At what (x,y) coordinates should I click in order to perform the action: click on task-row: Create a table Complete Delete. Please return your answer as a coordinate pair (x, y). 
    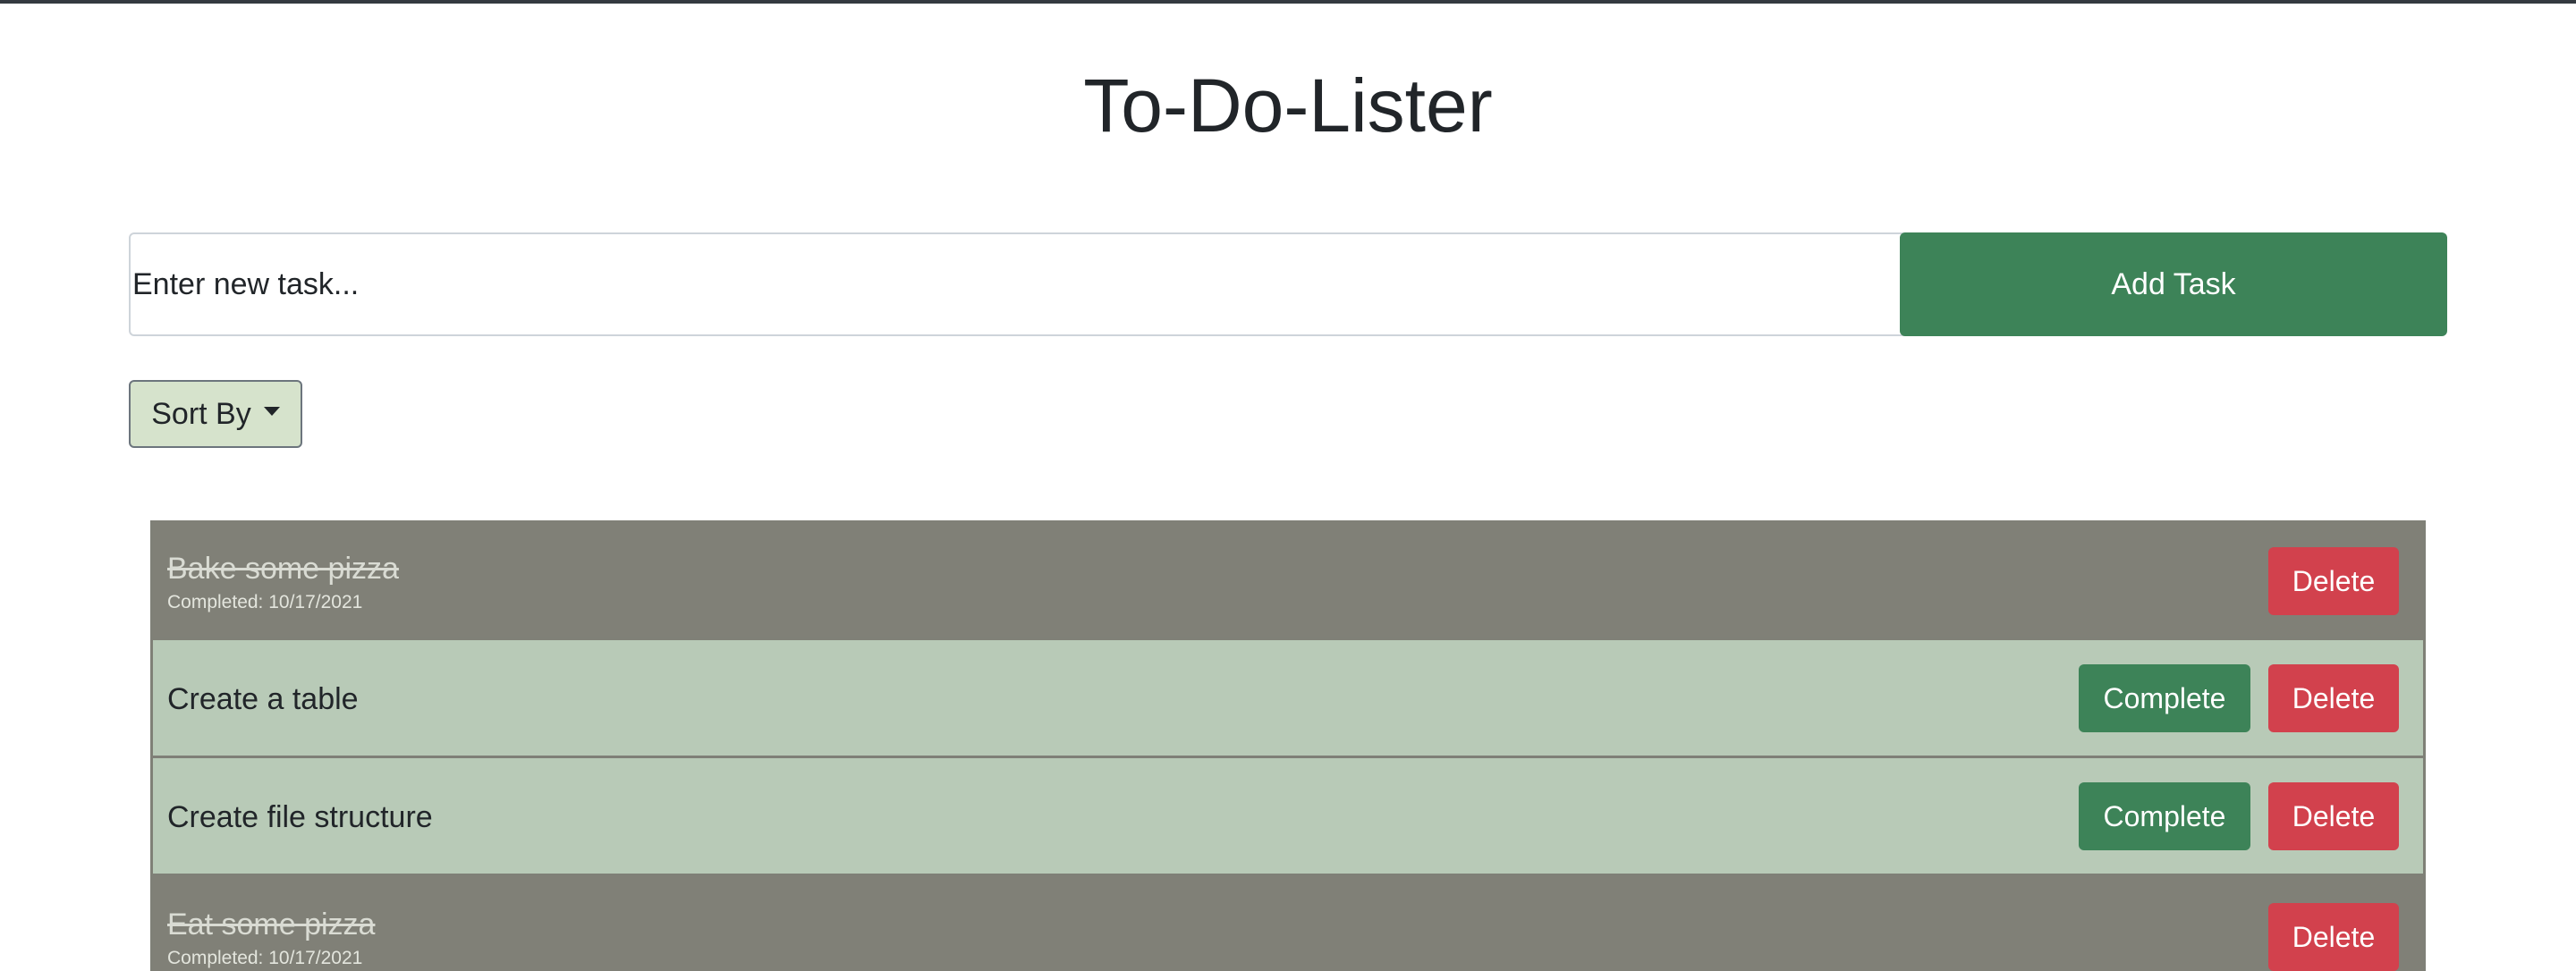
    Looking at the image, I should click on (1288, 699).